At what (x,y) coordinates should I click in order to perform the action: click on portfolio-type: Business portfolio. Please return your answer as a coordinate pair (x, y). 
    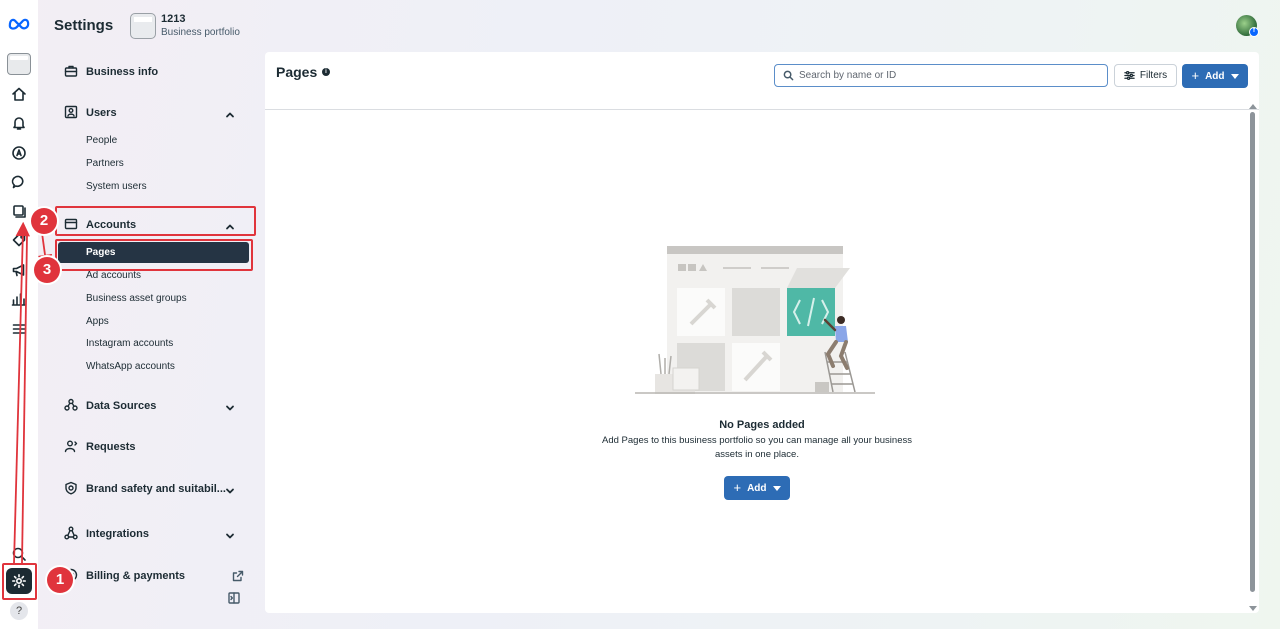
    Looking at the image, I should click on (200, 32).